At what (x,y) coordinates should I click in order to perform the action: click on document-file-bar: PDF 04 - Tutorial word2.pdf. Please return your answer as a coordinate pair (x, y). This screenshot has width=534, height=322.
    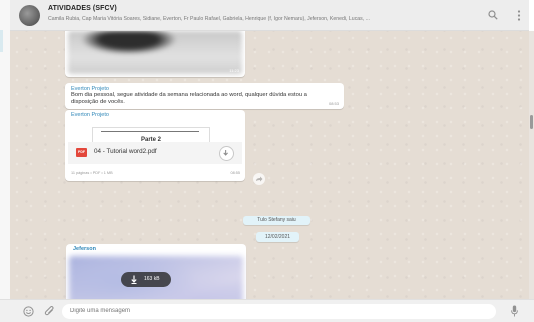
    Looking at the image, I should click on (155, 153).